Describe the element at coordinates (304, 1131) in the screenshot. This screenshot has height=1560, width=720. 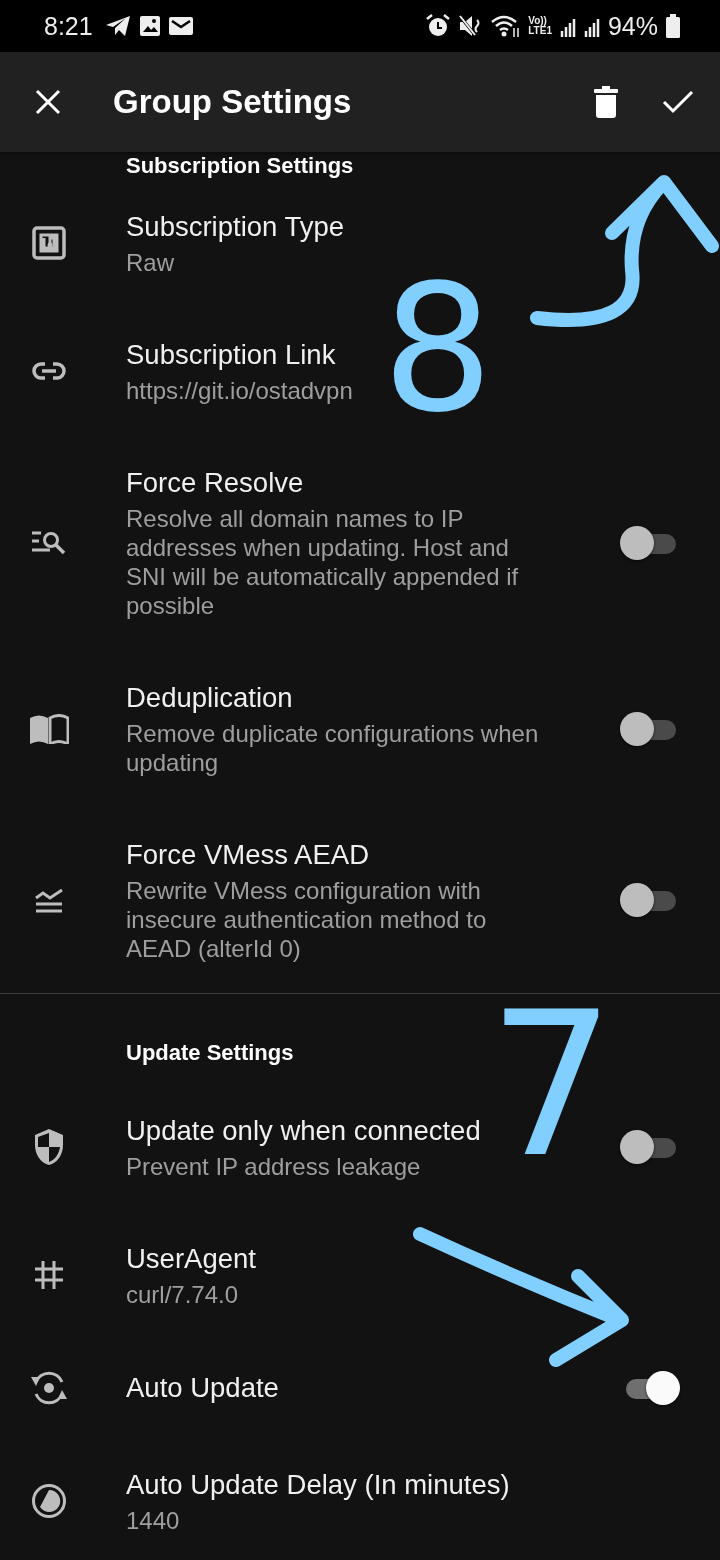
I see `item-title: Update only when connected` at that location.